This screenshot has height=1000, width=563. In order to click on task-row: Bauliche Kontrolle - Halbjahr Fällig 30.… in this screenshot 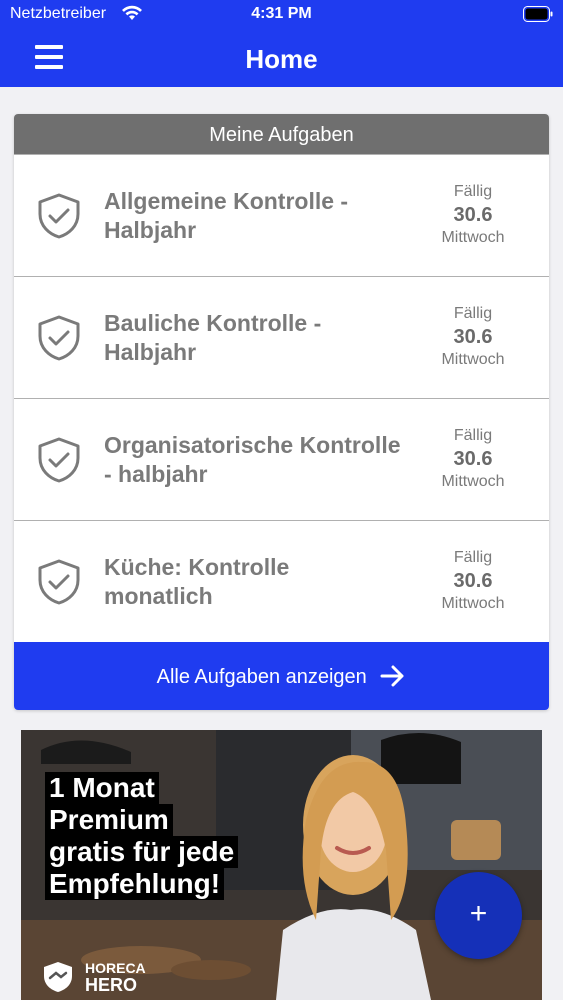, I will do `click(281, 337)`.